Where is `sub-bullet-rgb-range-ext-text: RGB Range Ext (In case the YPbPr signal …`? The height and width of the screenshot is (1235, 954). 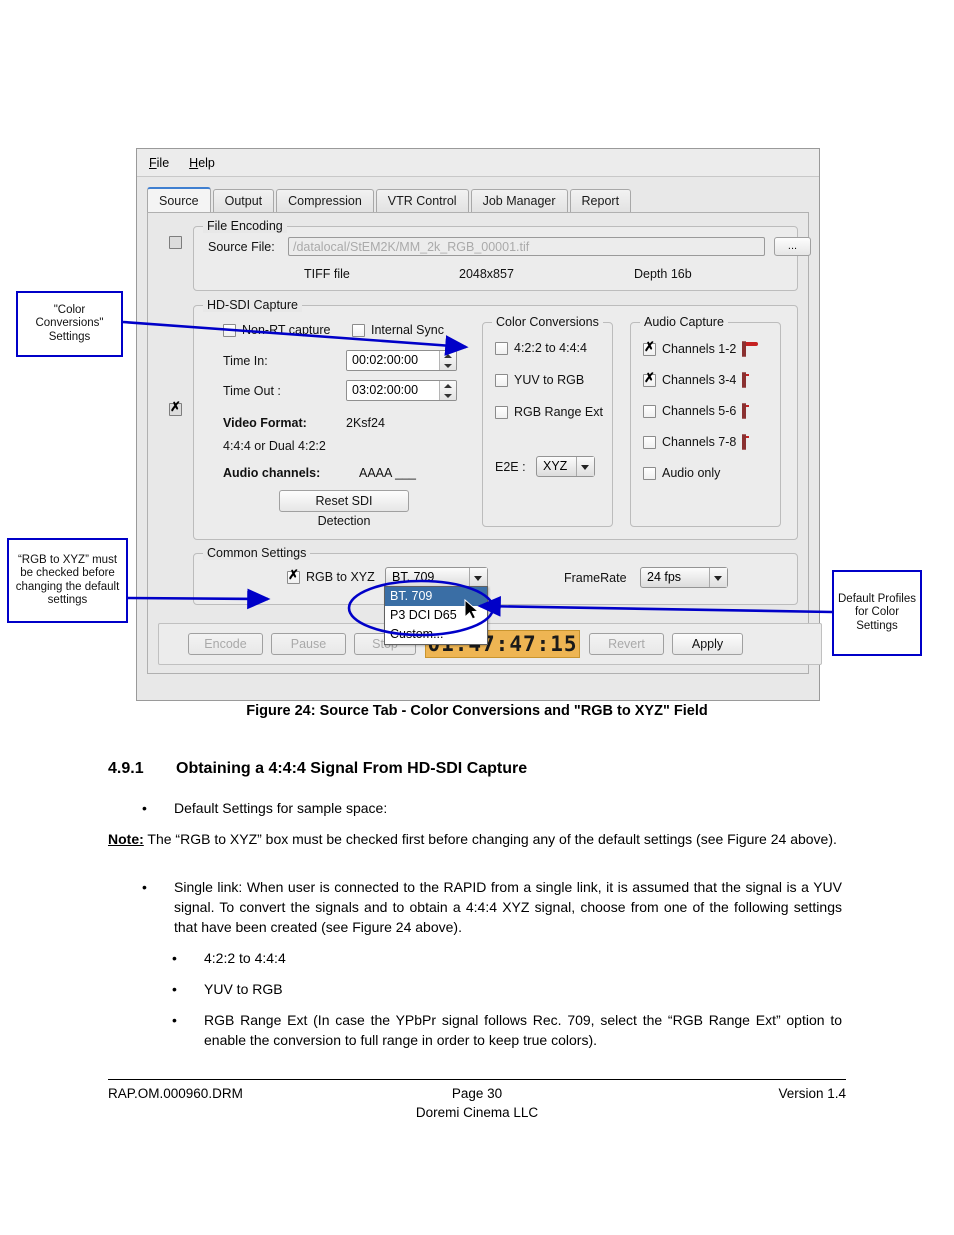
sub-bullet-rgb-range-ext-text: RGB Range Ext (In case the YPbPr signal … is located at coordinates (523, 1030).